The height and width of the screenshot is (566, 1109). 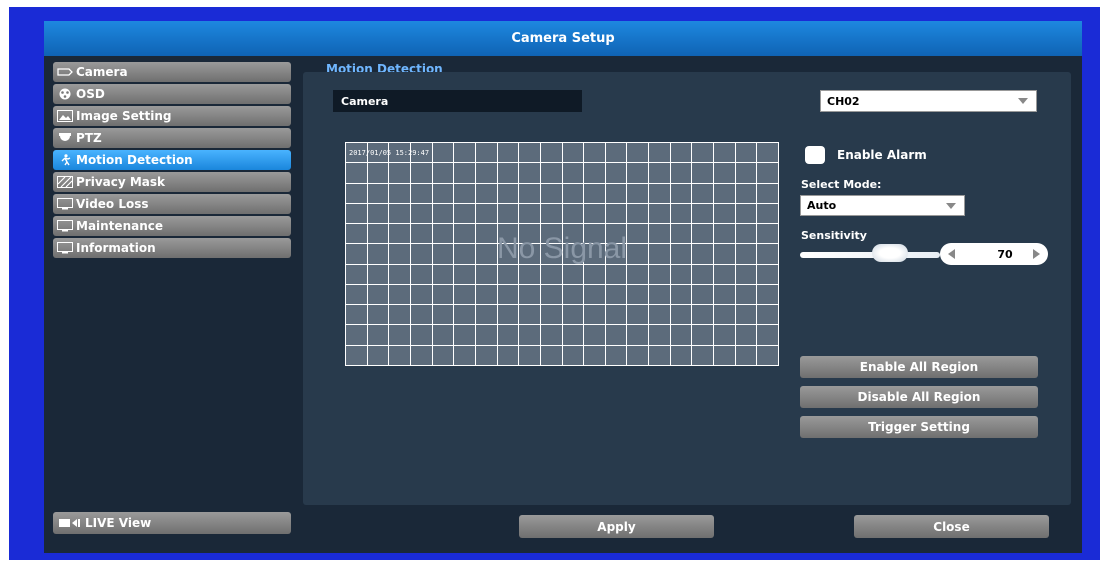 What do you see at coordinates (102, 72) in the screenshot?
I see `sidebar-item-label: Camera` at bounding box center [102, 72].